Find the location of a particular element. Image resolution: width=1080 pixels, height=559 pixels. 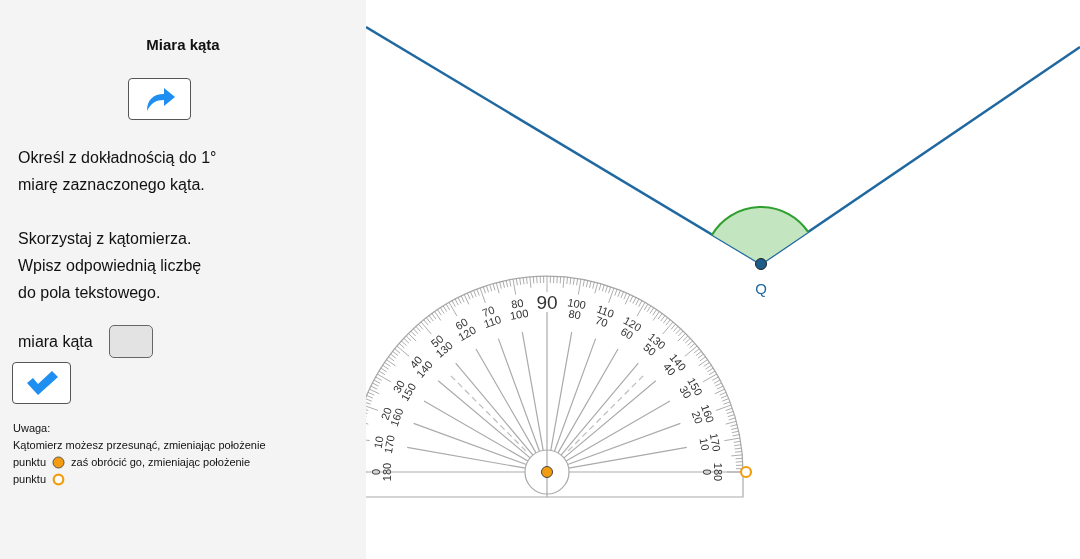

move-handle is located at coordinates (547, 472).